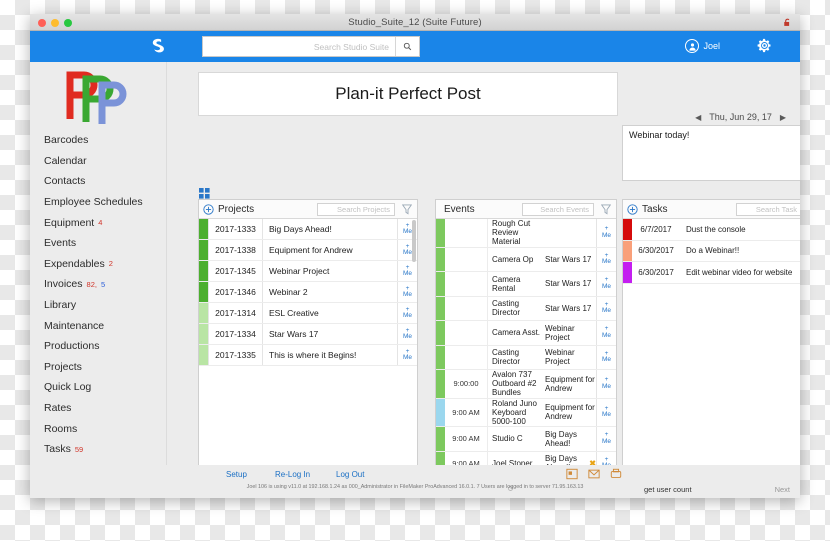  Describe the element at coordinates (783, 117) in the screenshot. I see `chevron-right-icon: ▶` at that location.